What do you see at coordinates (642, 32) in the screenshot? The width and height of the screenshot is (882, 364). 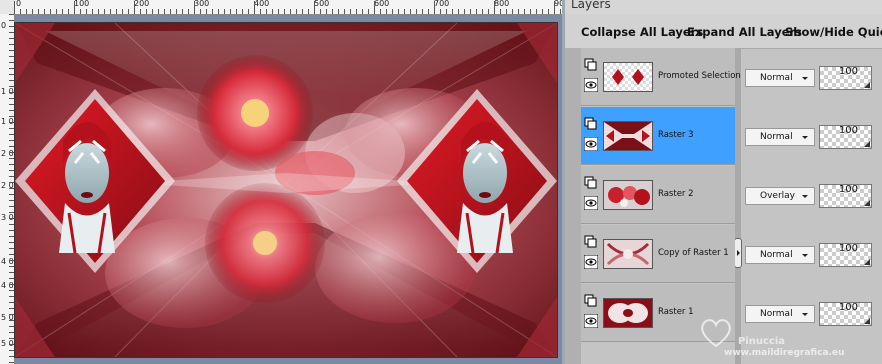 I see `collapse-all-layers-button: Collapse All Layers` at bounding box center [642, 32].